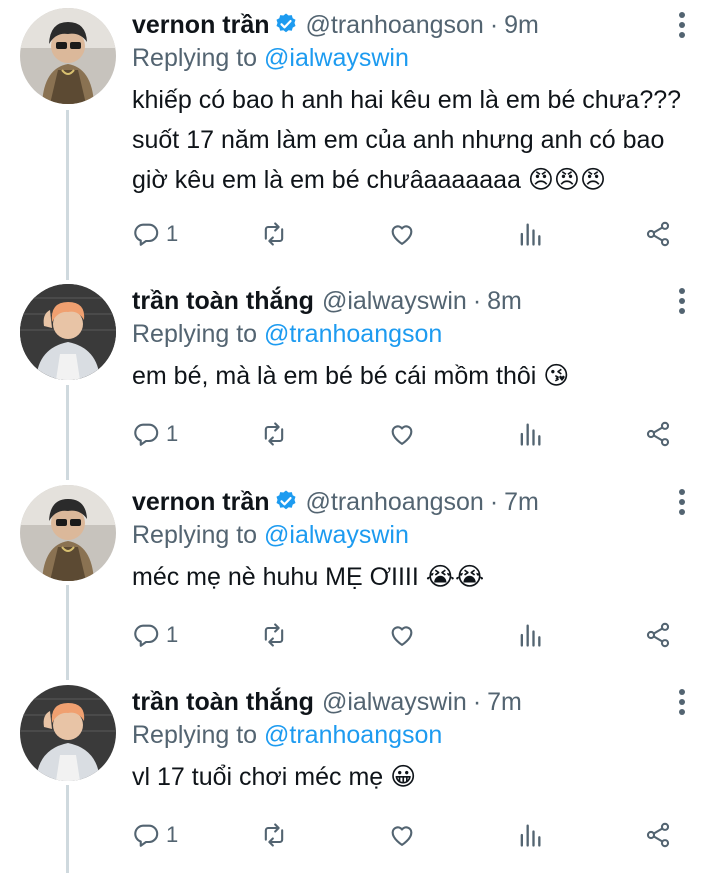 The height and width of the screenshot is (877, 720). I want to click on tweet-header: trần toàn thắng @ialwayswin · 8m, so click(327, 301).